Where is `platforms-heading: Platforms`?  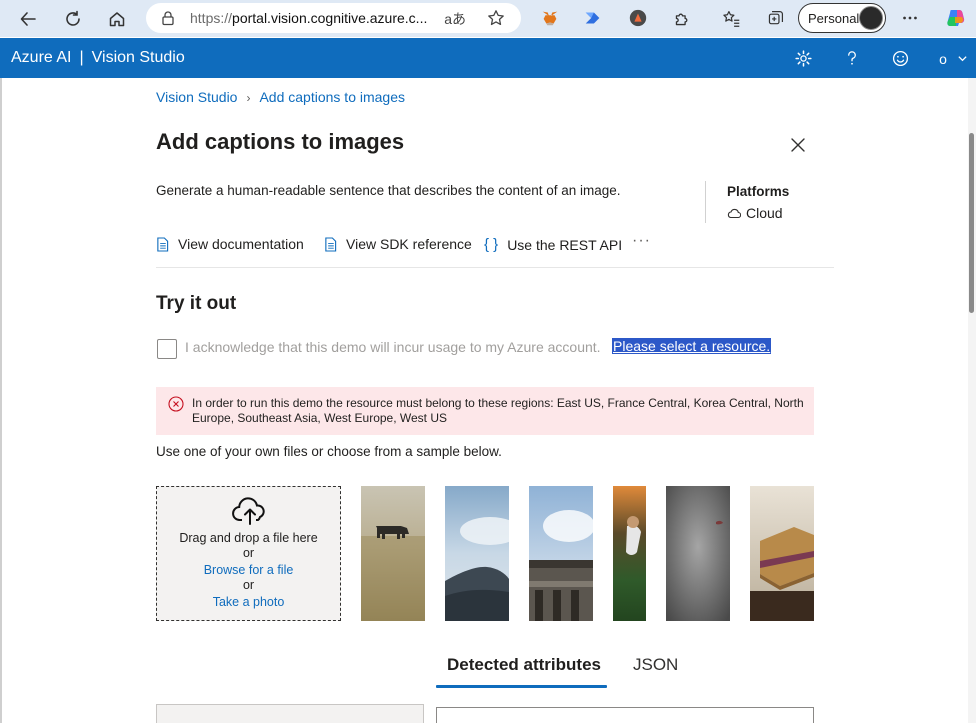
platforms-heading: Platforms is located at coordinates (758, 191).